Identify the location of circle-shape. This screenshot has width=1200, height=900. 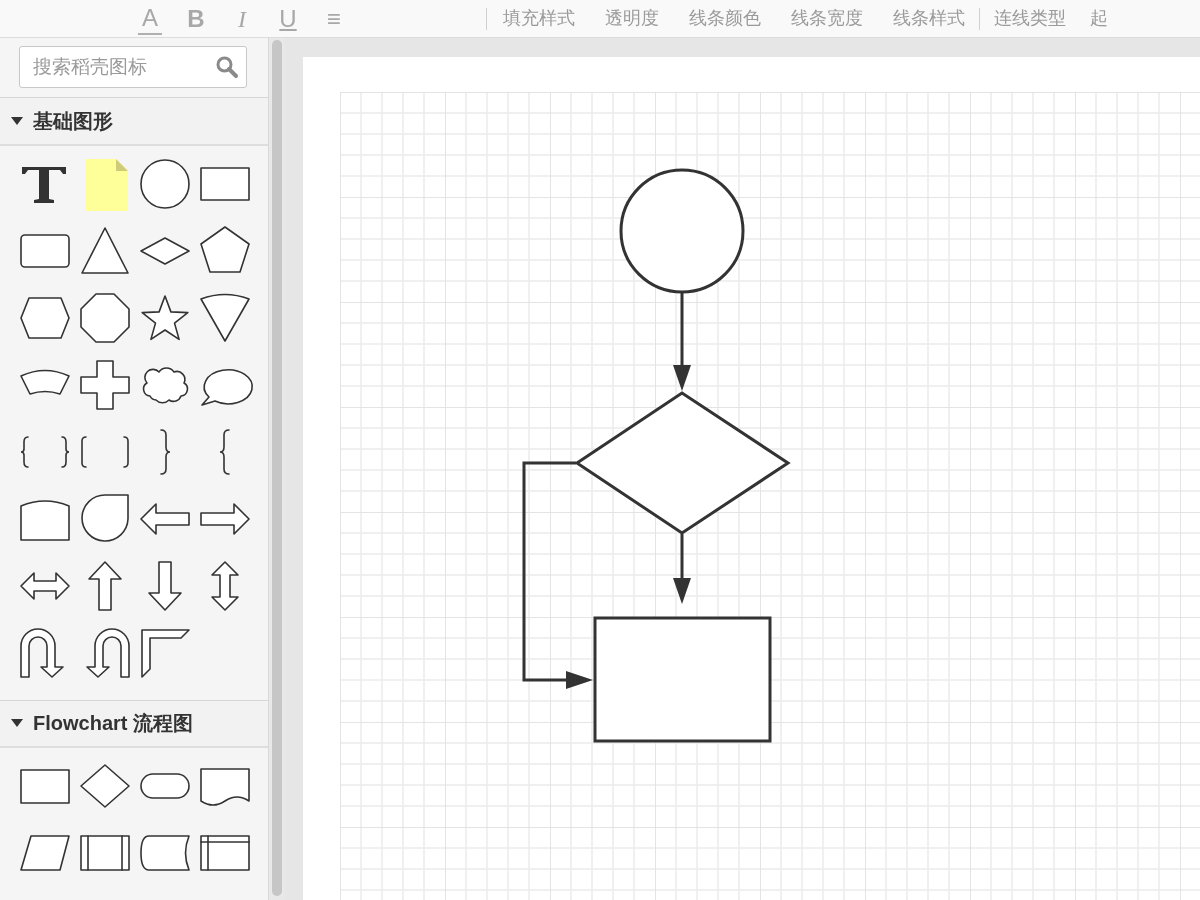
(682, 231).